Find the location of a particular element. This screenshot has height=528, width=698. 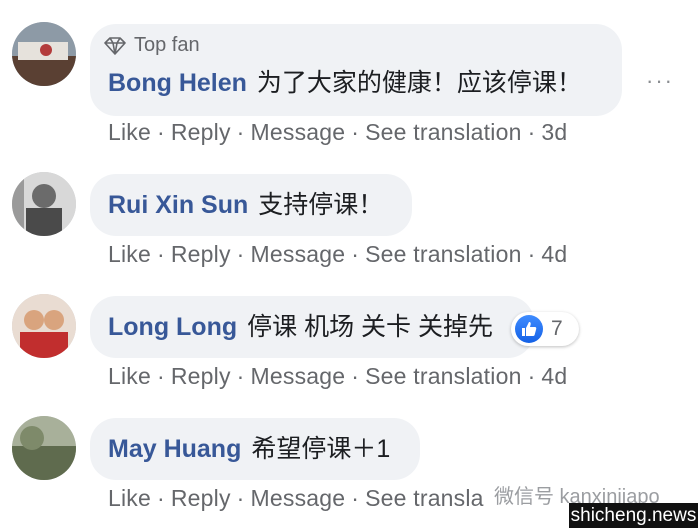

author-name: May Huang is located at coordinates (174, 449).